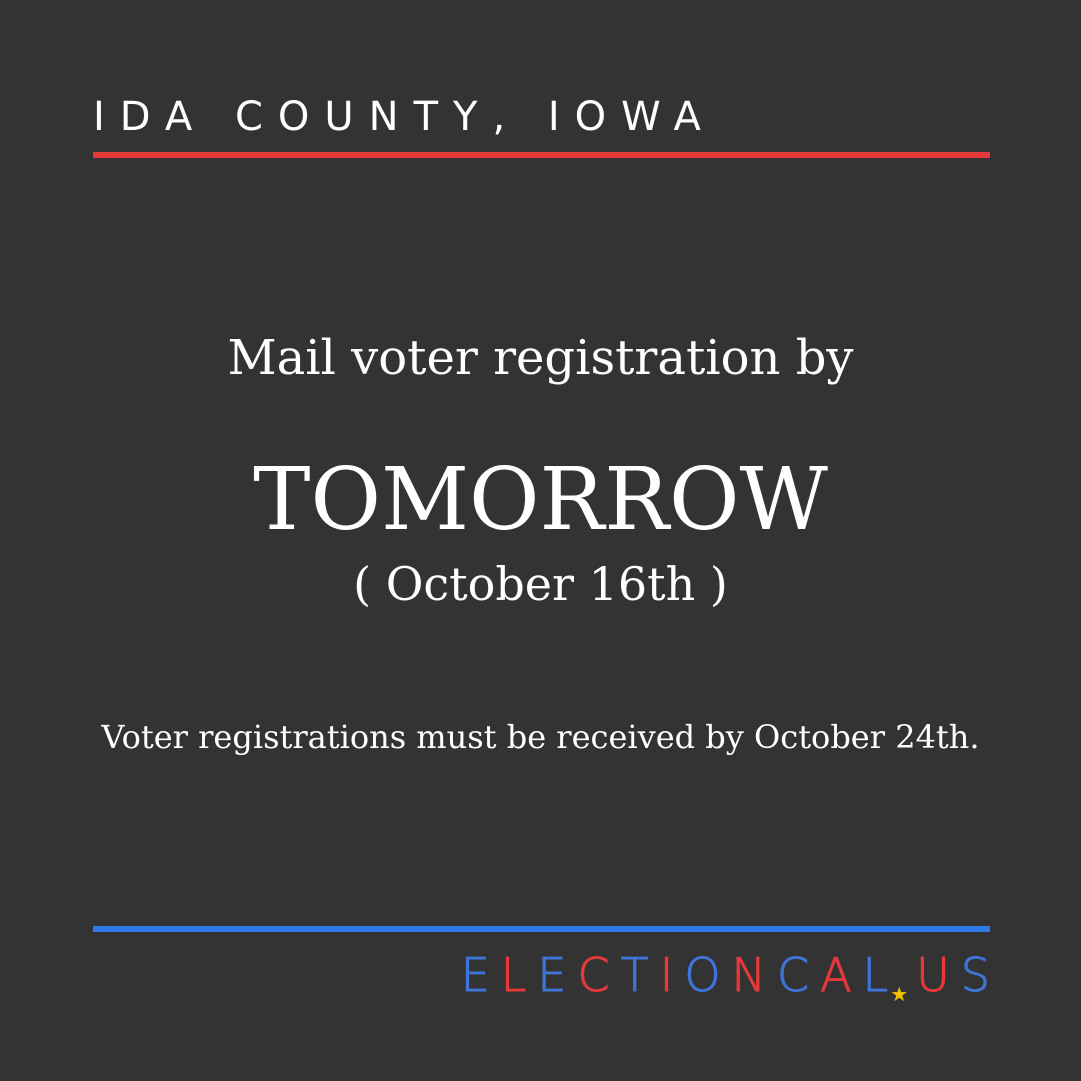  I want to click on deadline-word: TOMORROW, so click(540, 500).